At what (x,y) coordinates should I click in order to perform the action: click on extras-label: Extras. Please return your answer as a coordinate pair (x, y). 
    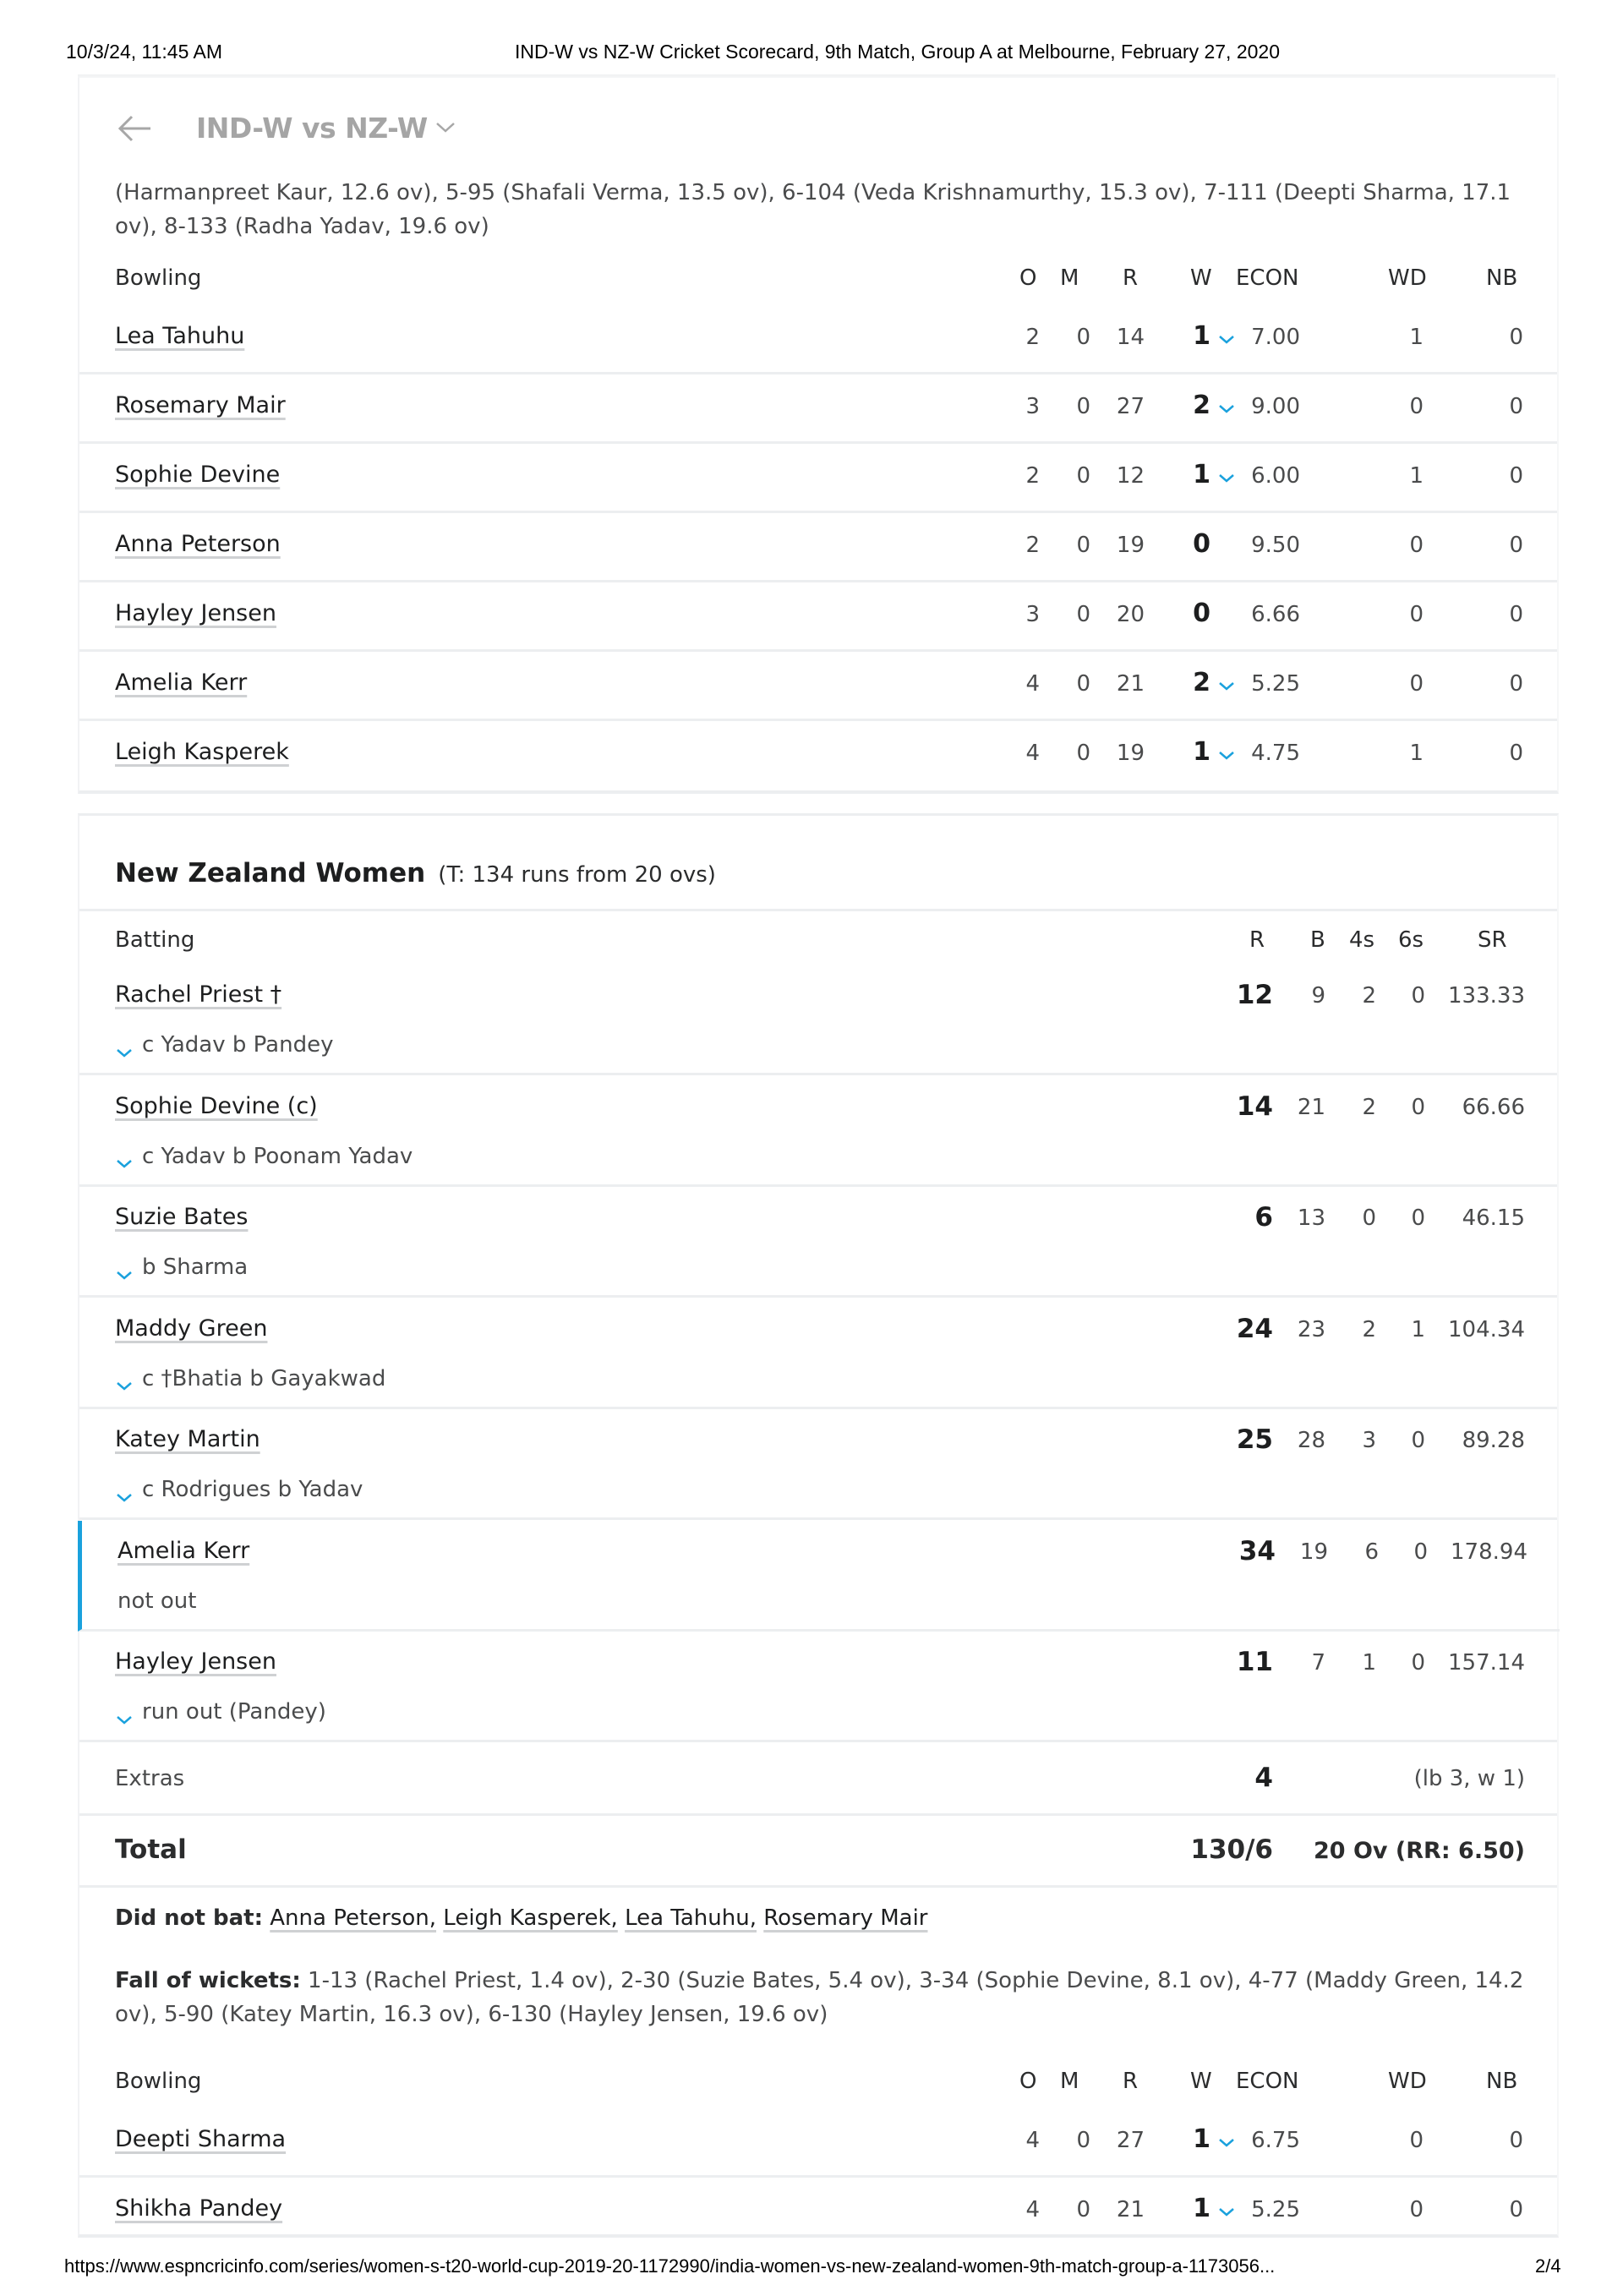
    Looking at the image, I should click on (150, 1778).